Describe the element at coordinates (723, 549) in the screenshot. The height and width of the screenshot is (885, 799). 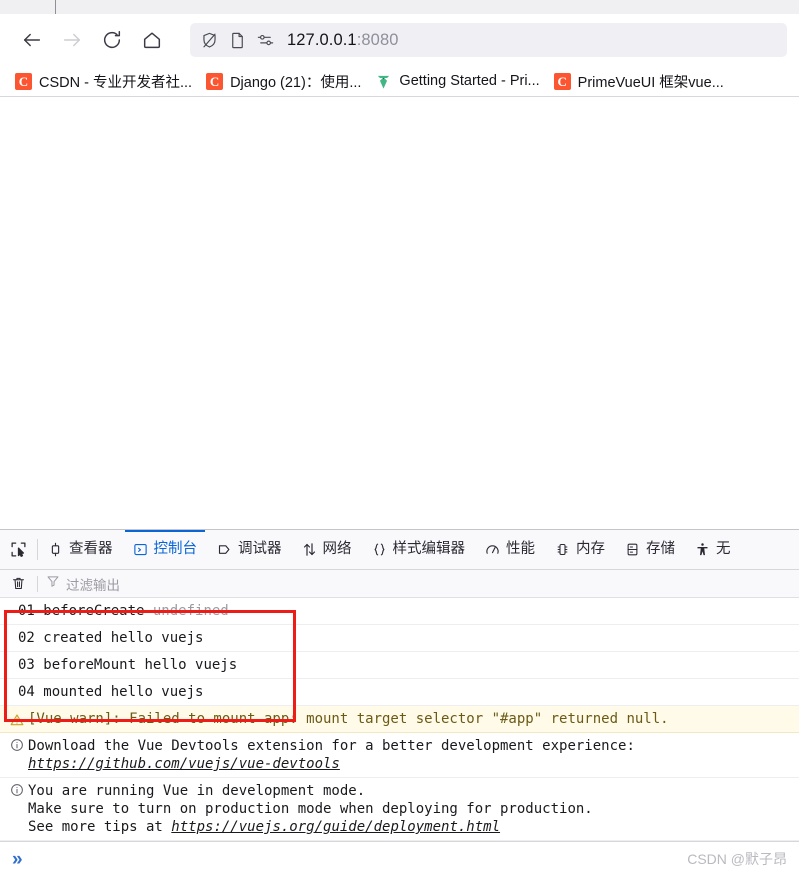
I see `tab-label: 无` at that location.